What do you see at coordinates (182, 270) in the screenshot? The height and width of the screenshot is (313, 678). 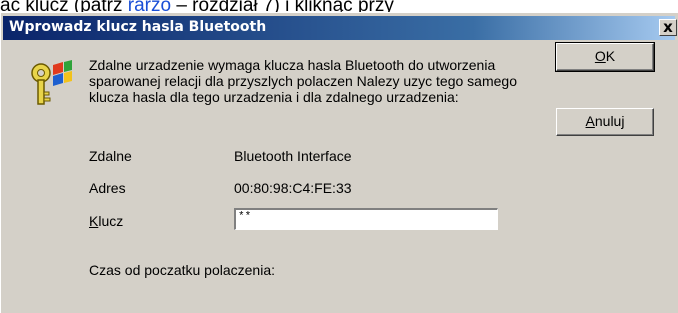 I see `elapsed-time-label: Czas od poczatku polaczenia:` at bounding box center [182, 270].